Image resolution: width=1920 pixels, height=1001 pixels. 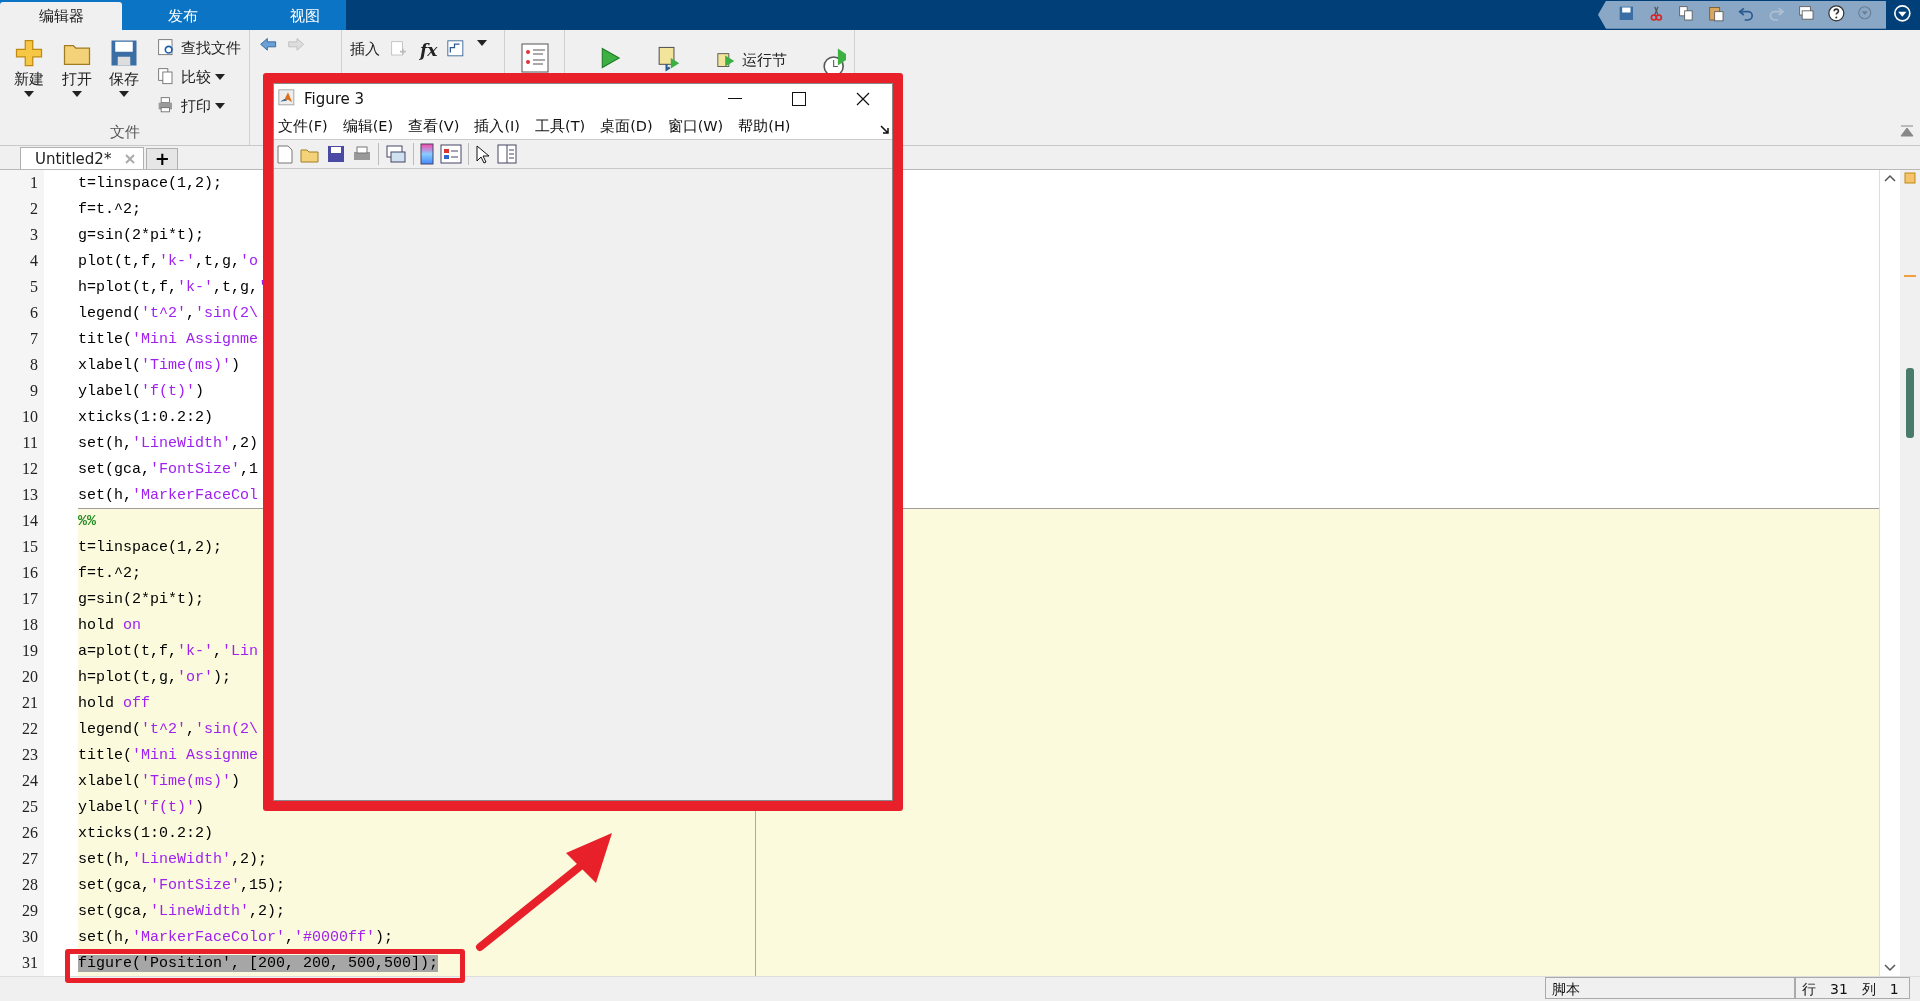 What do you see at coordinates (22, 859) in the screenshot?
I see `line-number: 27` at bounding box center [22, 859].